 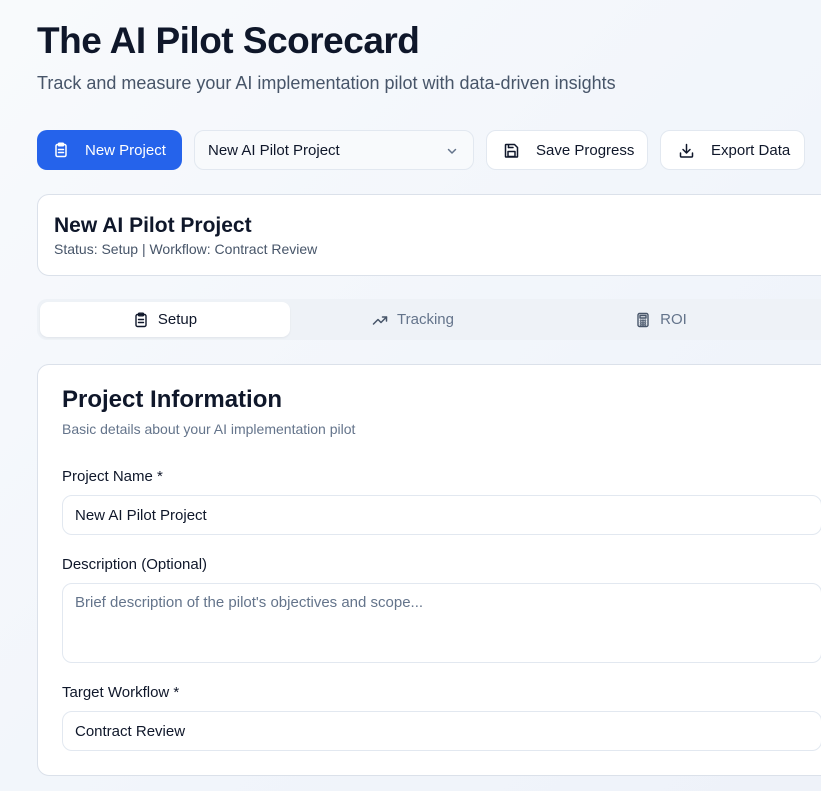 What do you see at coordinates (112, 476) in the screenshot?
I see `project-name-label: Project Name *` at bounding box center [112, 476].